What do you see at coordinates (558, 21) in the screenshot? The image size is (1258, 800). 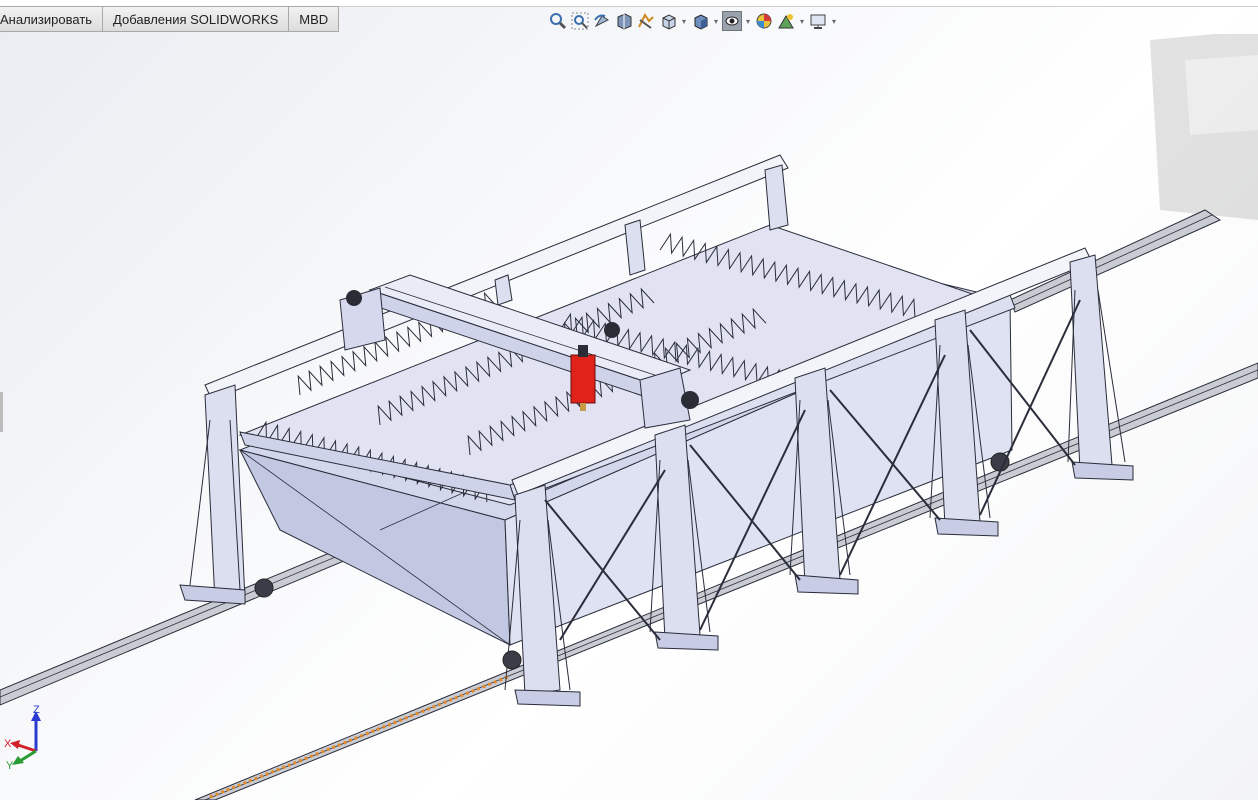 I see `zoom-to-fit-icon` at bounding box center [558, 21].